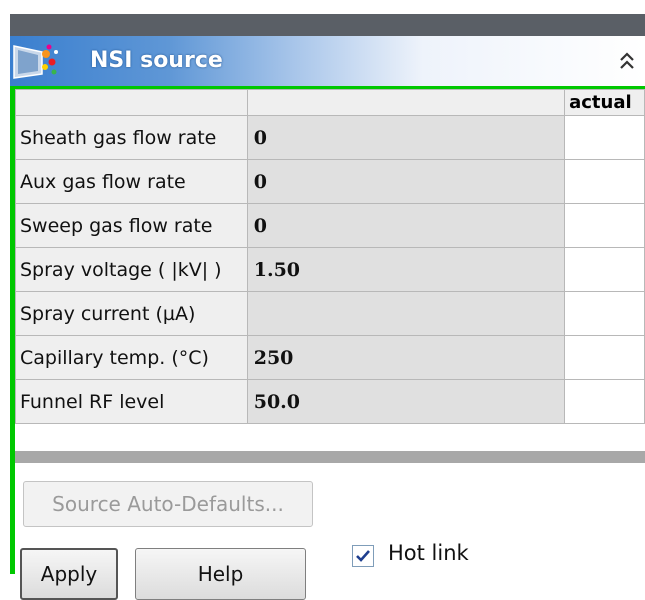  What do you see at coordinates (131, 313) in the screenshot?
I see `row-label: Spray current (µA)` at bounding box center [131, 313].